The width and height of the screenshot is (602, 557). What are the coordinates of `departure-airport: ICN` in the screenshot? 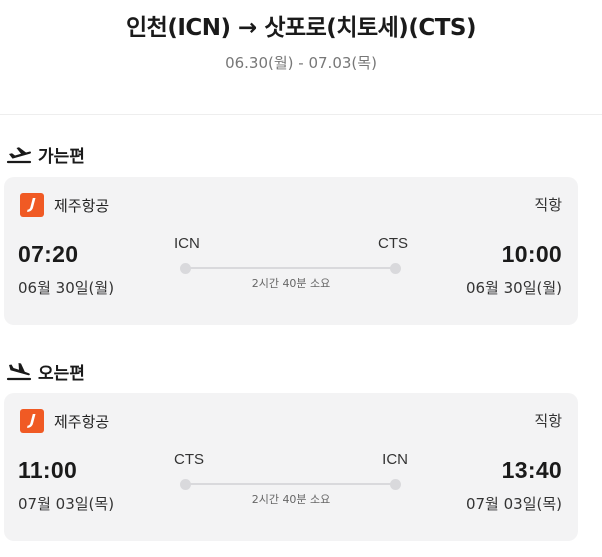 It's located at (187, 243).